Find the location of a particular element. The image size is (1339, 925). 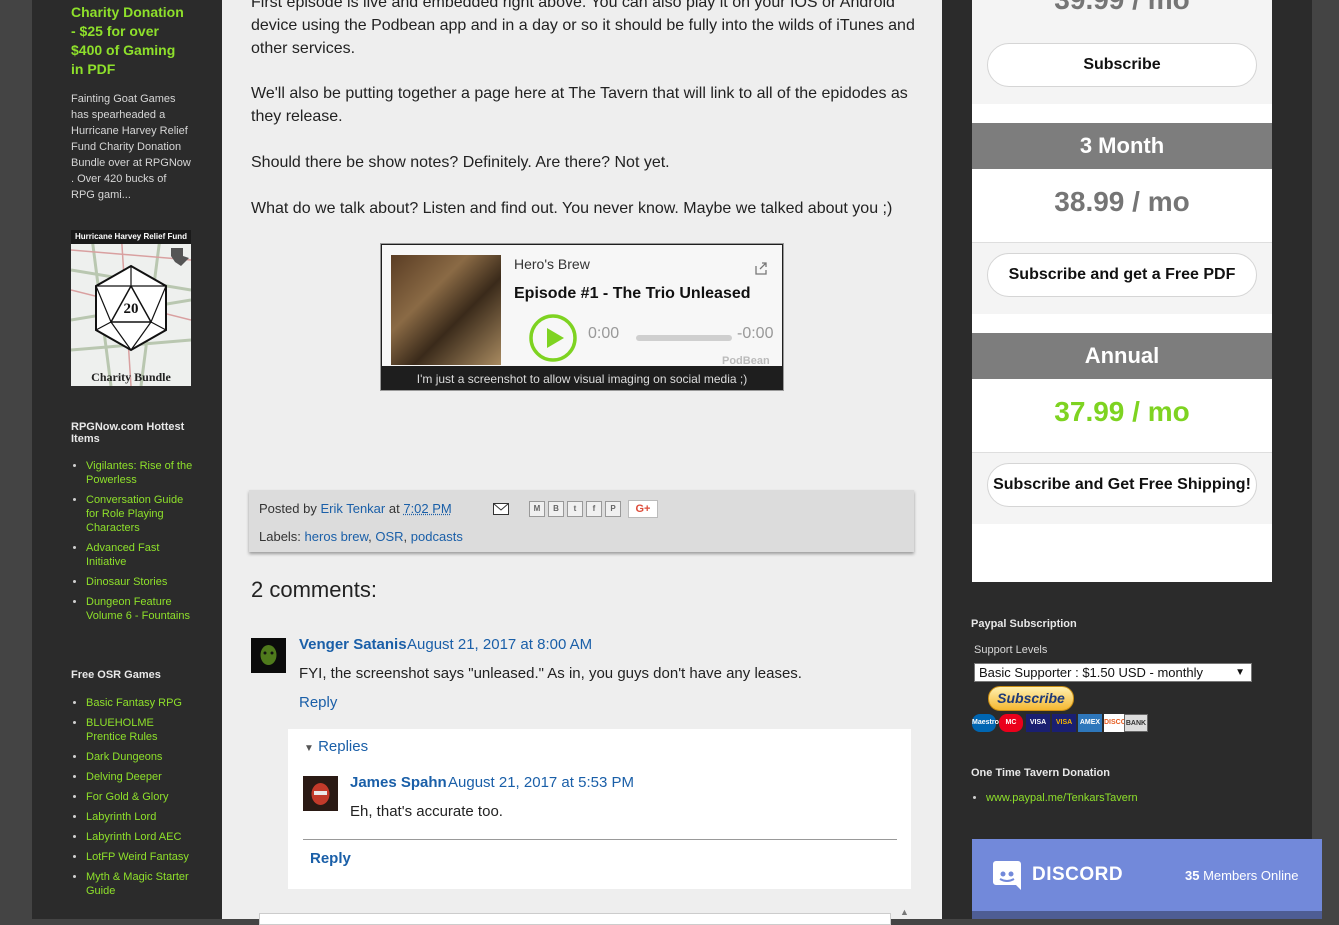

members-count: 35 is located at coordinates (1192, 875).